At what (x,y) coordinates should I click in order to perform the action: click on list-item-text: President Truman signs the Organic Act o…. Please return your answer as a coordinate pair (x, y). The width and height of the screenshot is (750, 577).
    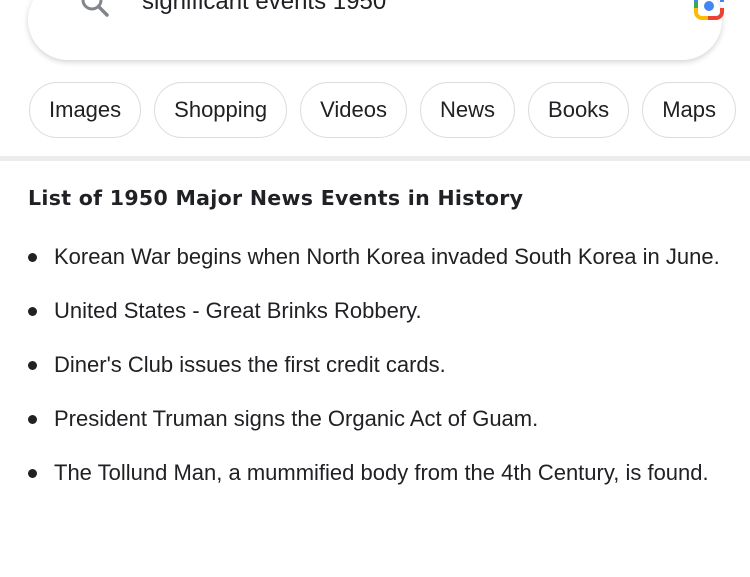
    Looking at the image, I should click on (296, 418).